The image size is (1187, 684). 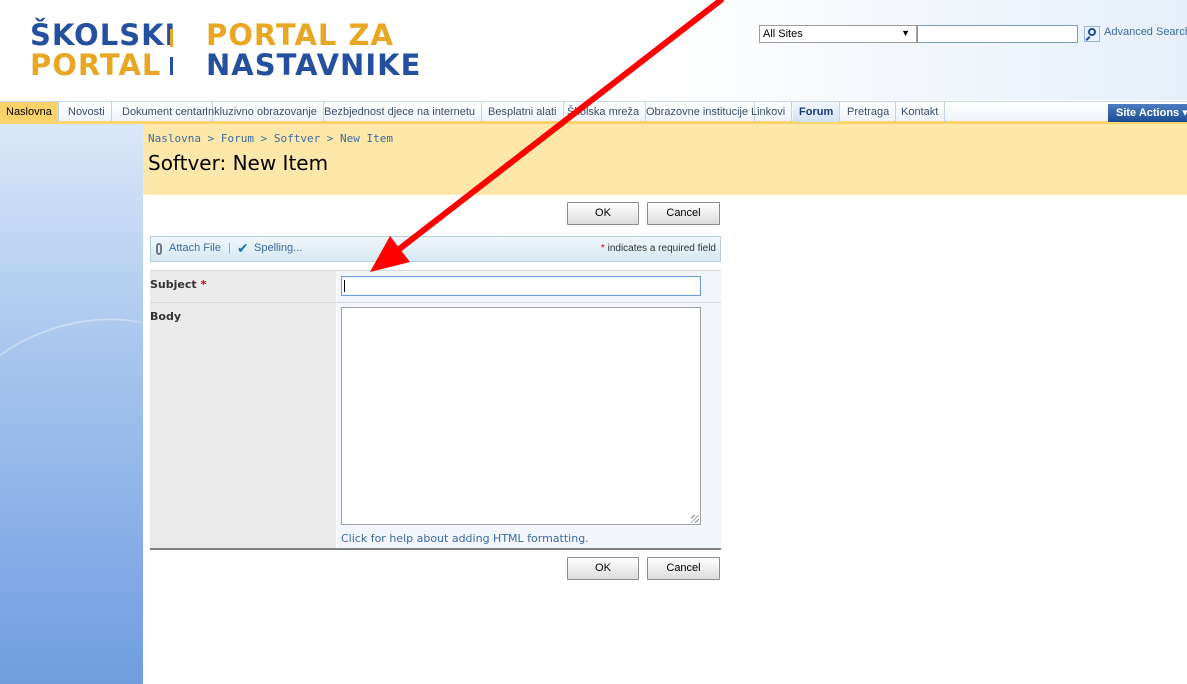 What do you see at coordinates (997, 34) in the screenshot?
I see `search-input` at bounding box center [997, 34].